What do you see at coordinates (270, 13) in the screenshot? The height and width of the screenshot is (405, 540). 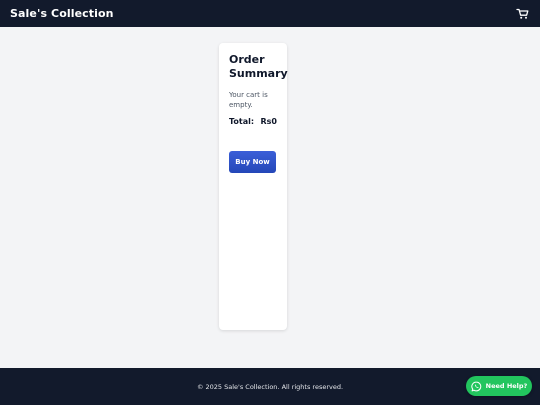 I see `top-navbar: Sale's Collection` at bounding box center [270, 13].